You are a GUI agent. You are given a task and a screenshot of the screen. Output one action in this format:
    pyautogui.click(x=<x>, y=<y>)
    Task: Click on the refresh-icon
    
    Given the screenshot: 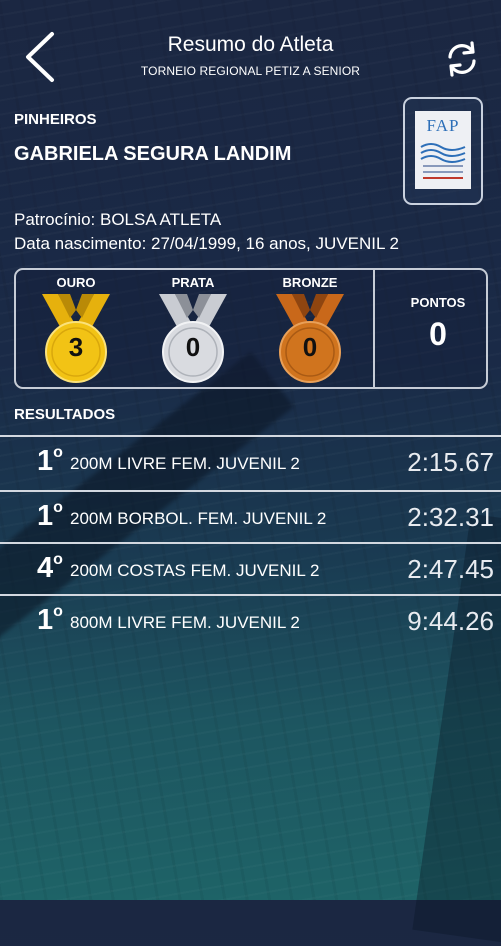 What is the action you would take?
    pyautogui.click(x=462, y=59)
    